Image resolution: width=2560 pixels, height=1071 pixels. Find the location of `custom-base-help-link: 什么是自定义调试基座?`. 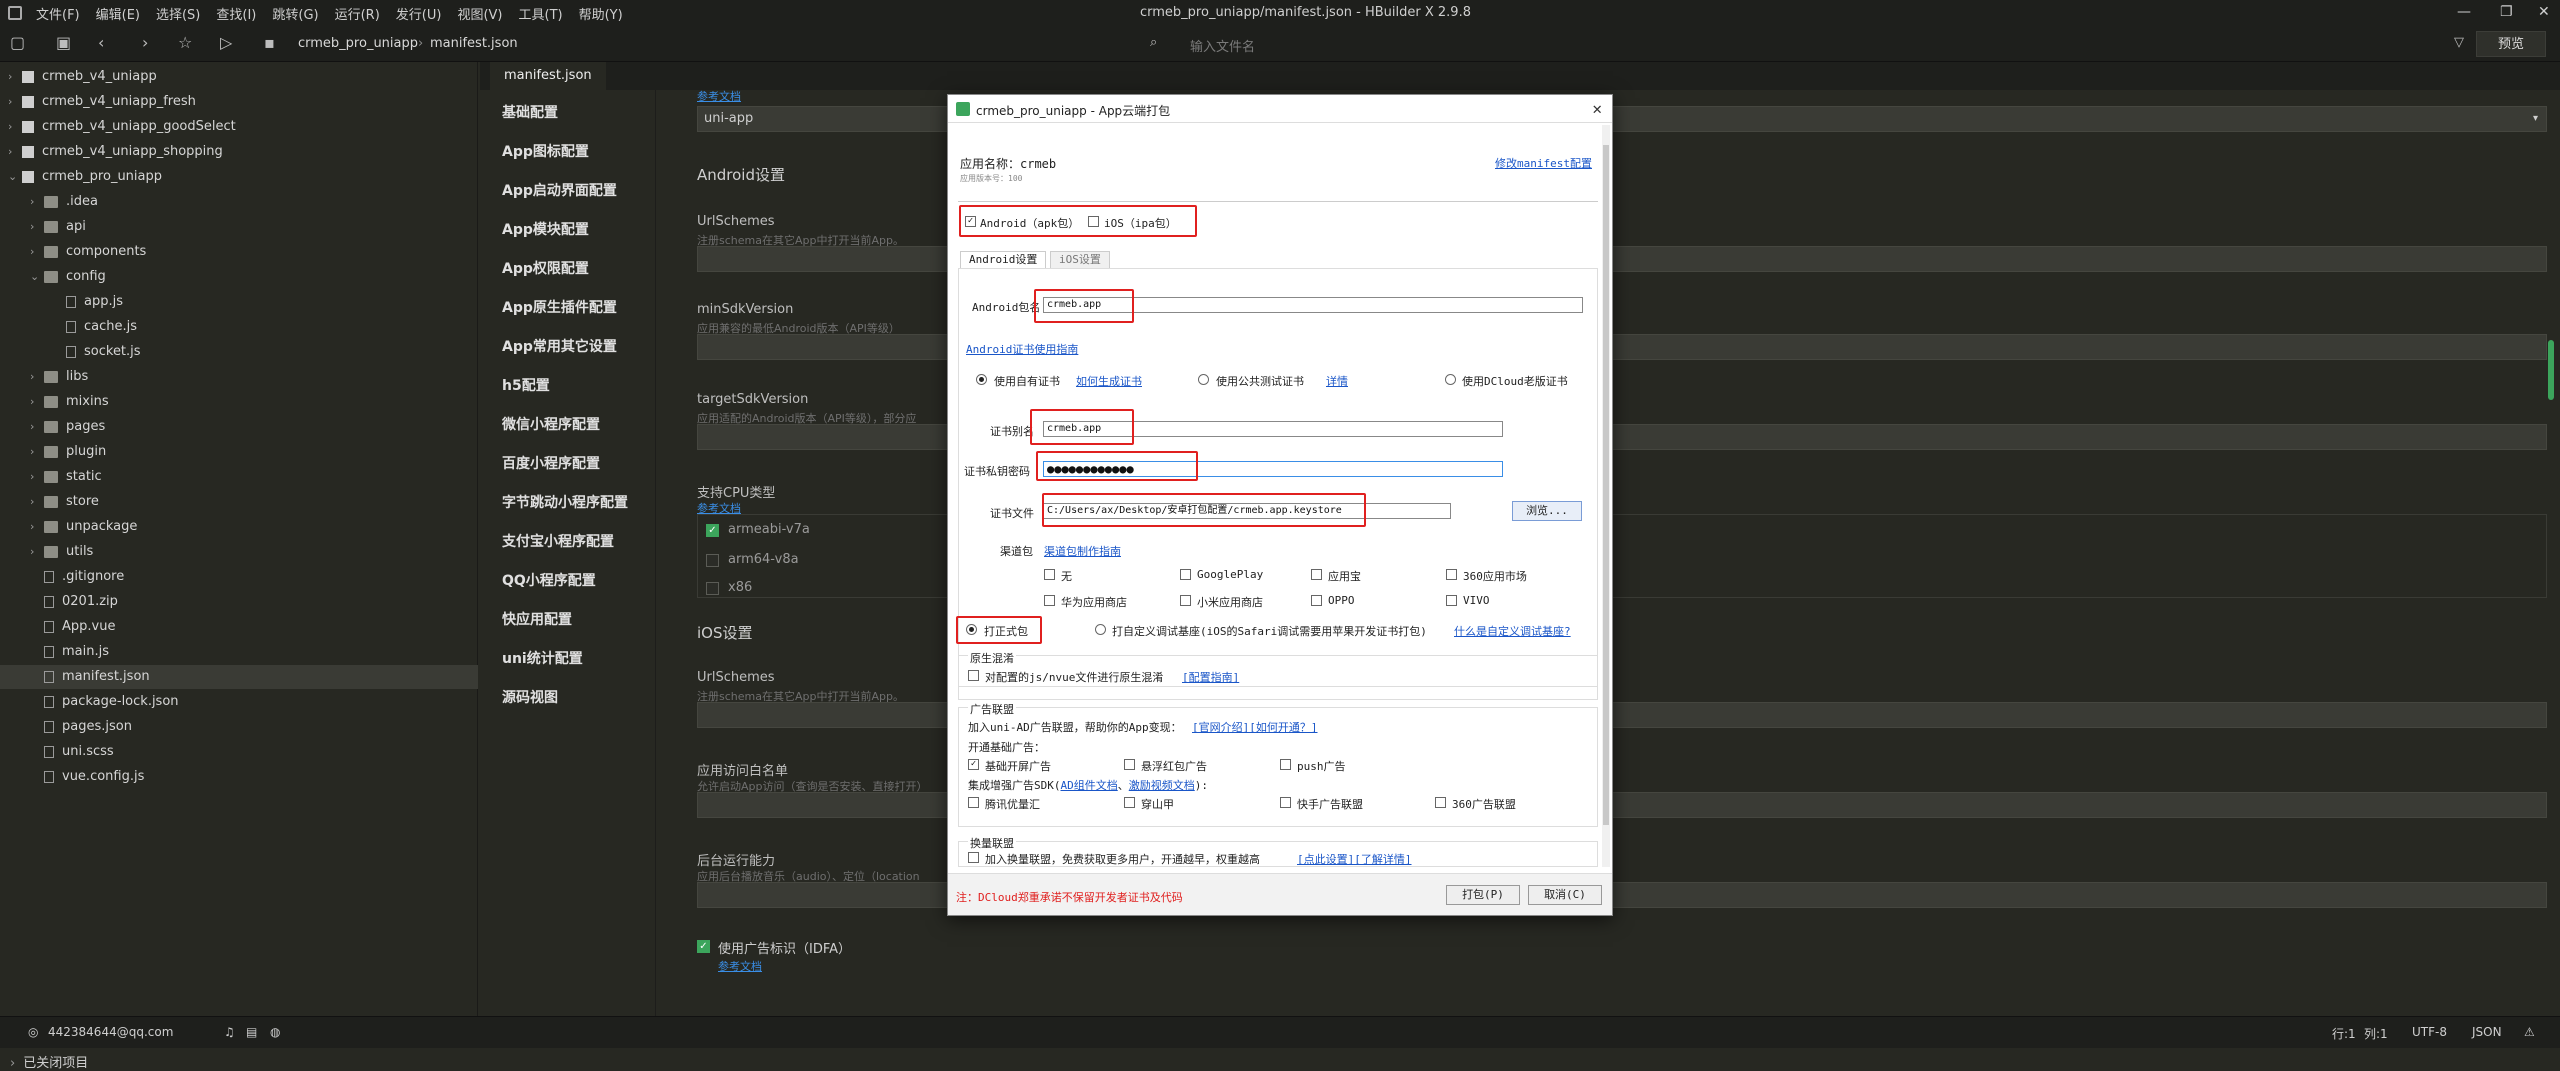

custom-base-help-link: 什么是自定义调试基座? is located at coordinates (1512, 631).